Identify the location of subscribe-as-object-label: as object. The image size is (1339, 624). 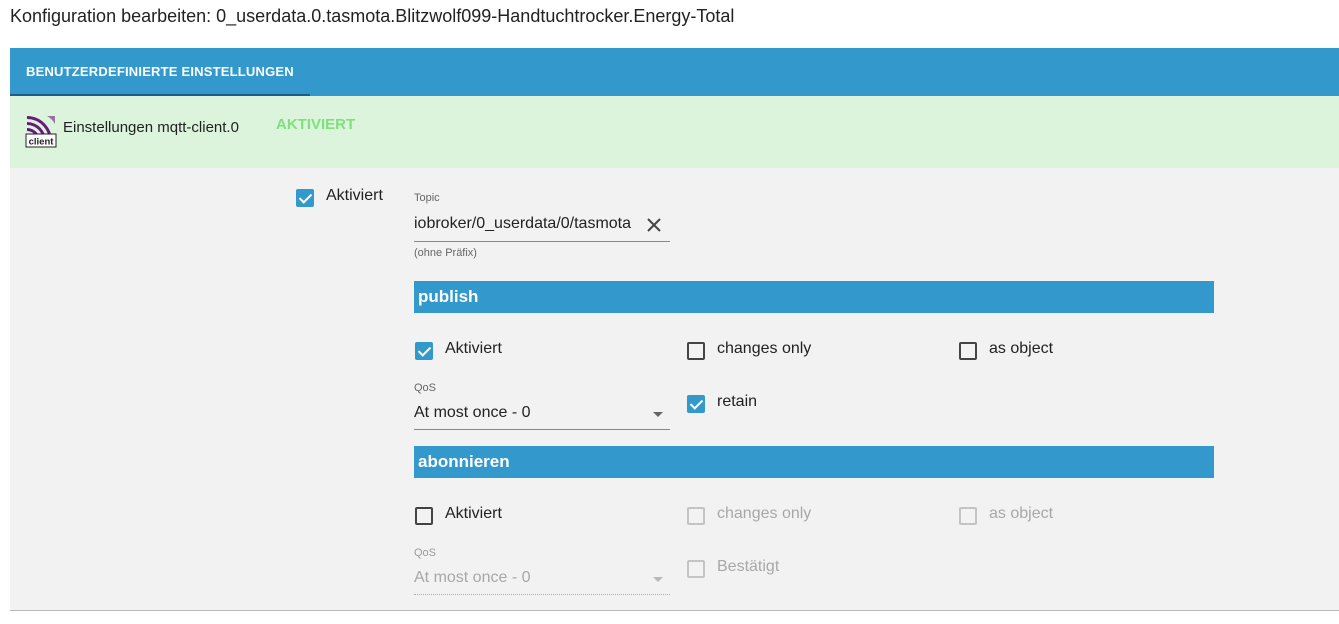
(1021, 513).